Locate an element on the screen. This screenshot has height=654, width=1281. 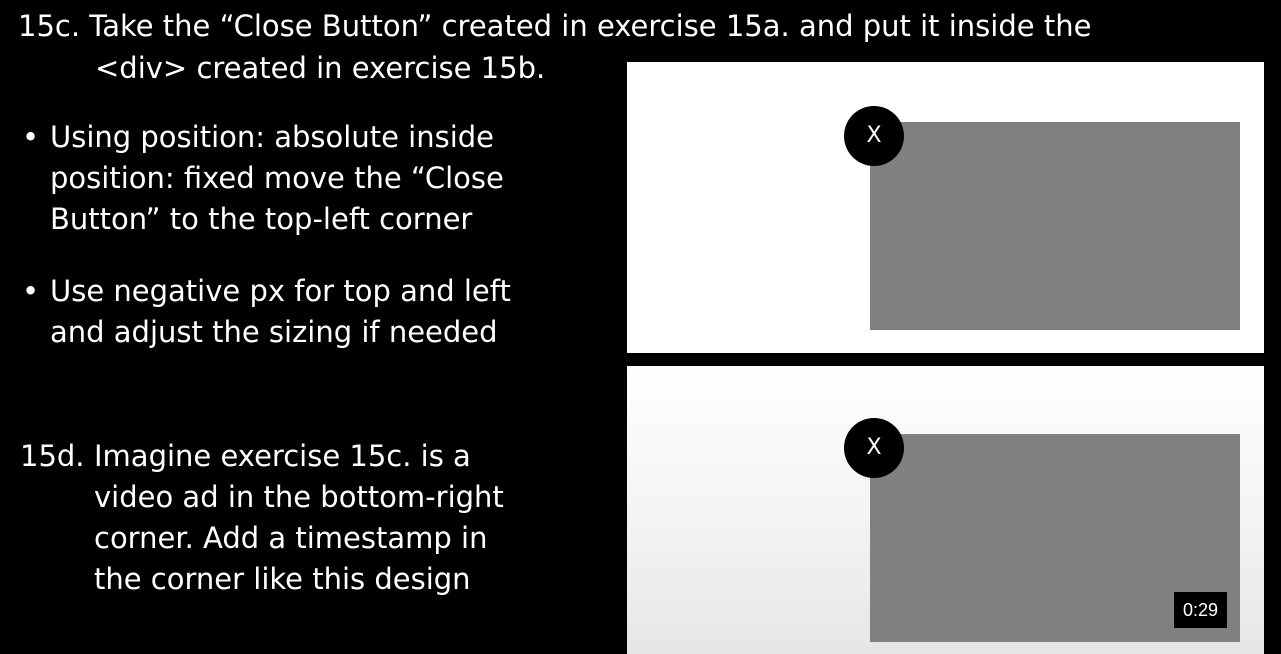
bullet-line: Button” to the top-left corner is located at coordinates (261, 219).